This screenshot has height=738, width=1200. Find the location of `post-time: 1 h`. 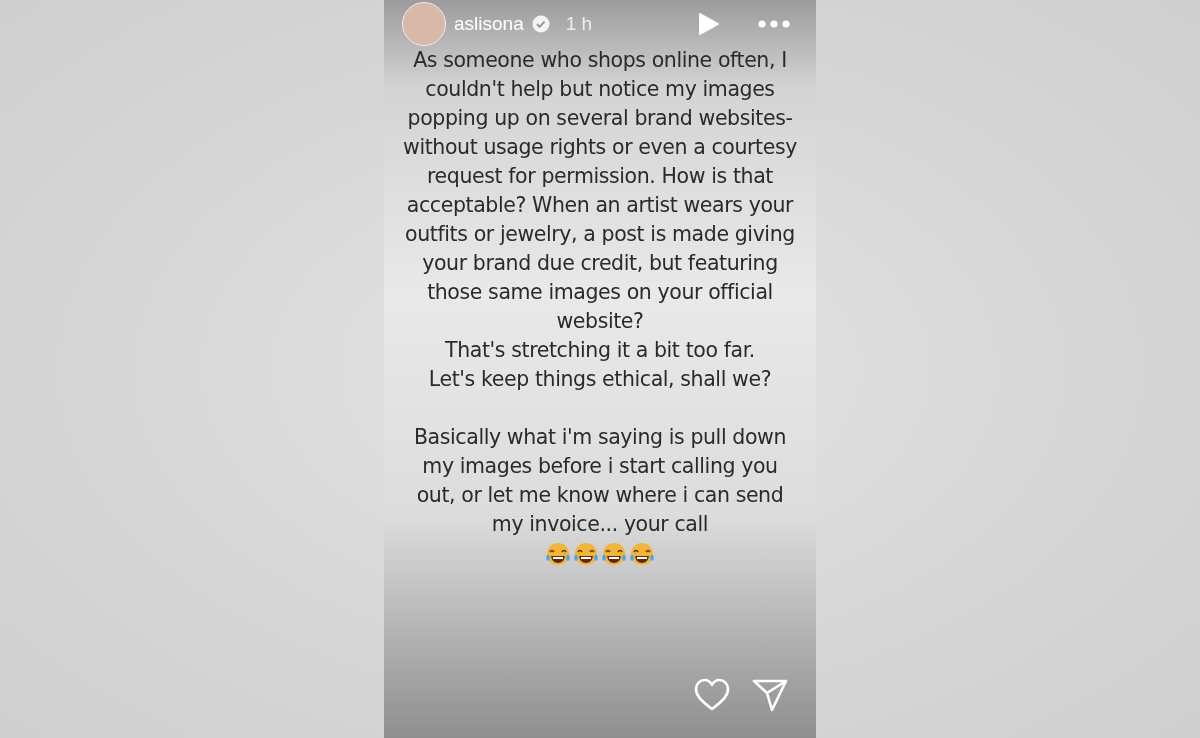

post-time: 1 h is located at coordinates (579, 24).